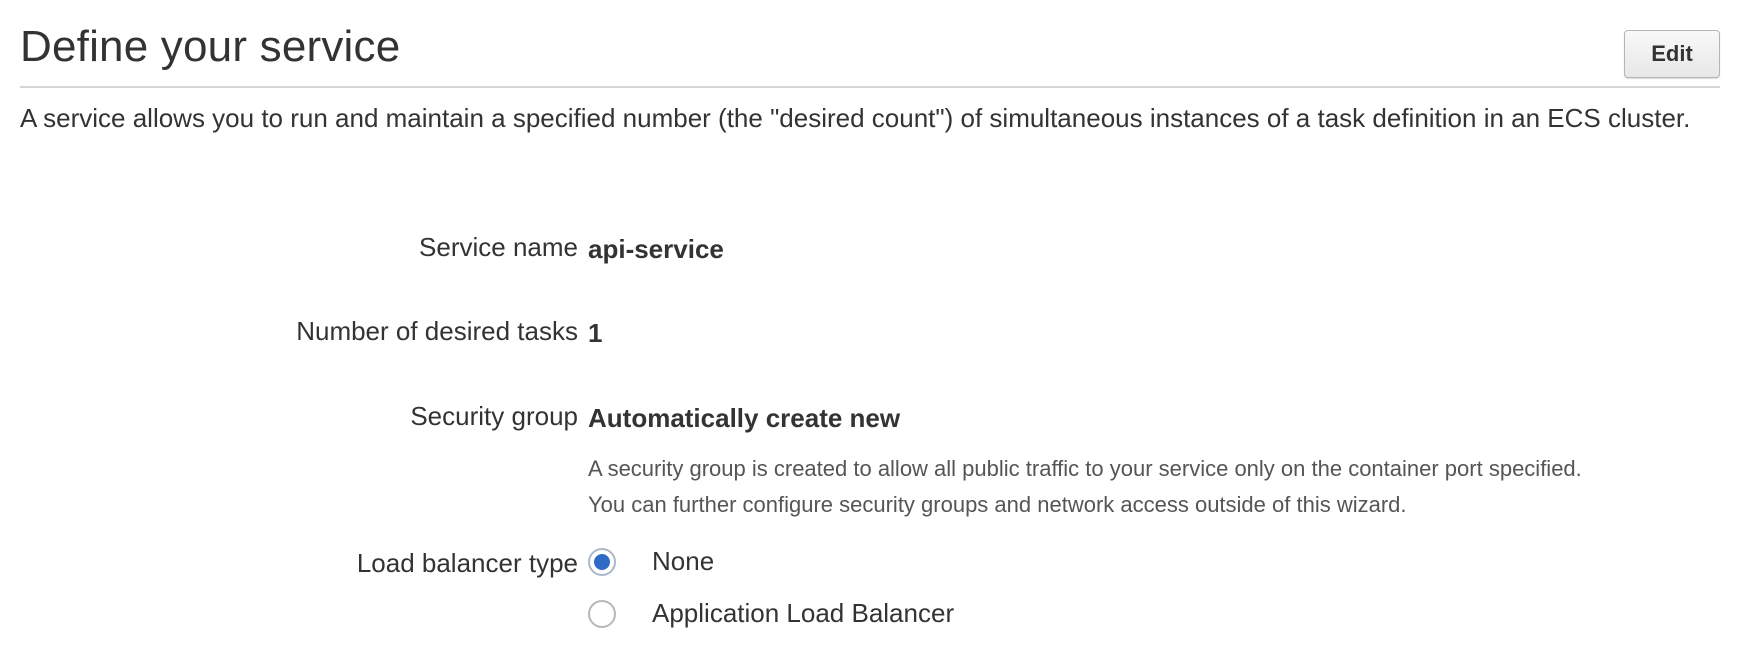 This screenshot has width=1740, height=652. Describe the element at coordinates (870, 44) in the screenshot. I see `section-header: Define your service Edit` at that location.